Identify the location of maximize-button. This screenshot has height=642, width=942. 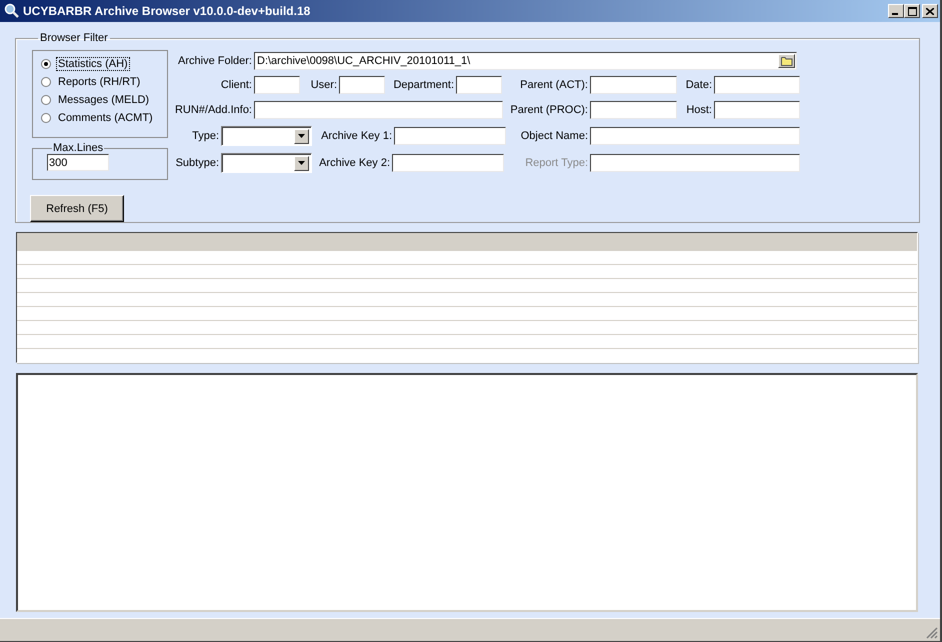
(912, 11).